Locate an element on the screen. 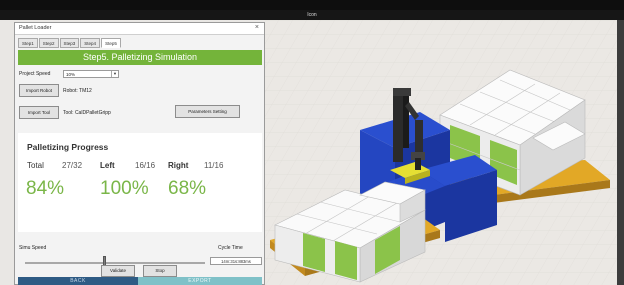 The image size is (624, 285). stop-button: Stop is located at coordinates (160, 271).